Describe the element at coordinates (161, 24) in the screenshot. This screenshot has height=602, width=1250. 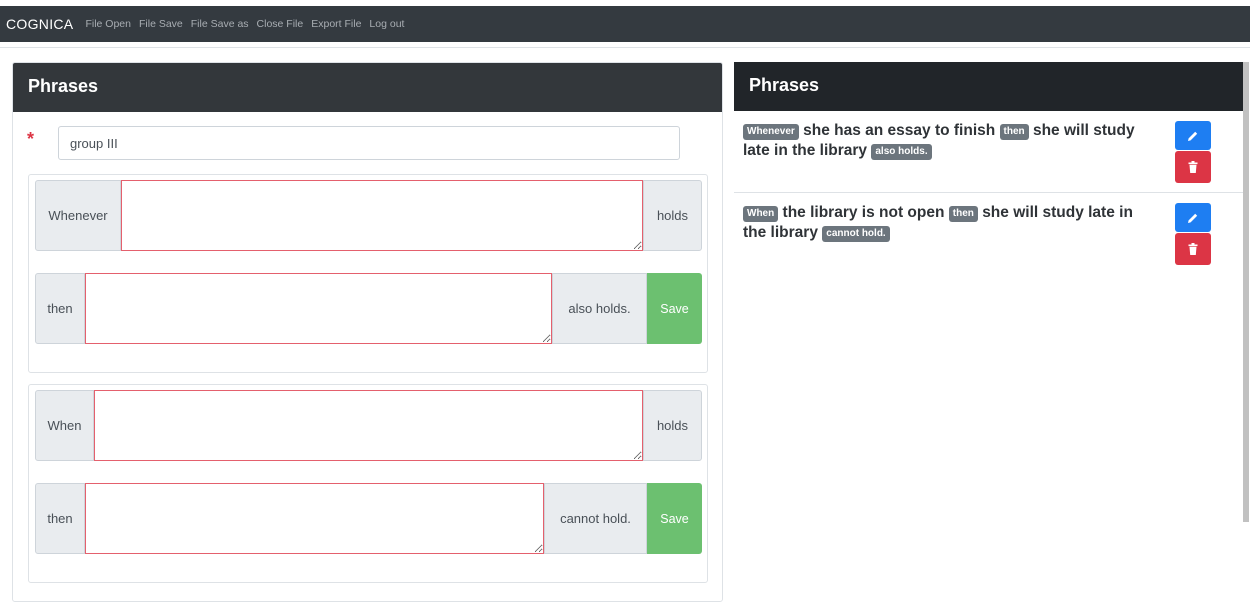
I see `nav-file-save: File Save` at that location.